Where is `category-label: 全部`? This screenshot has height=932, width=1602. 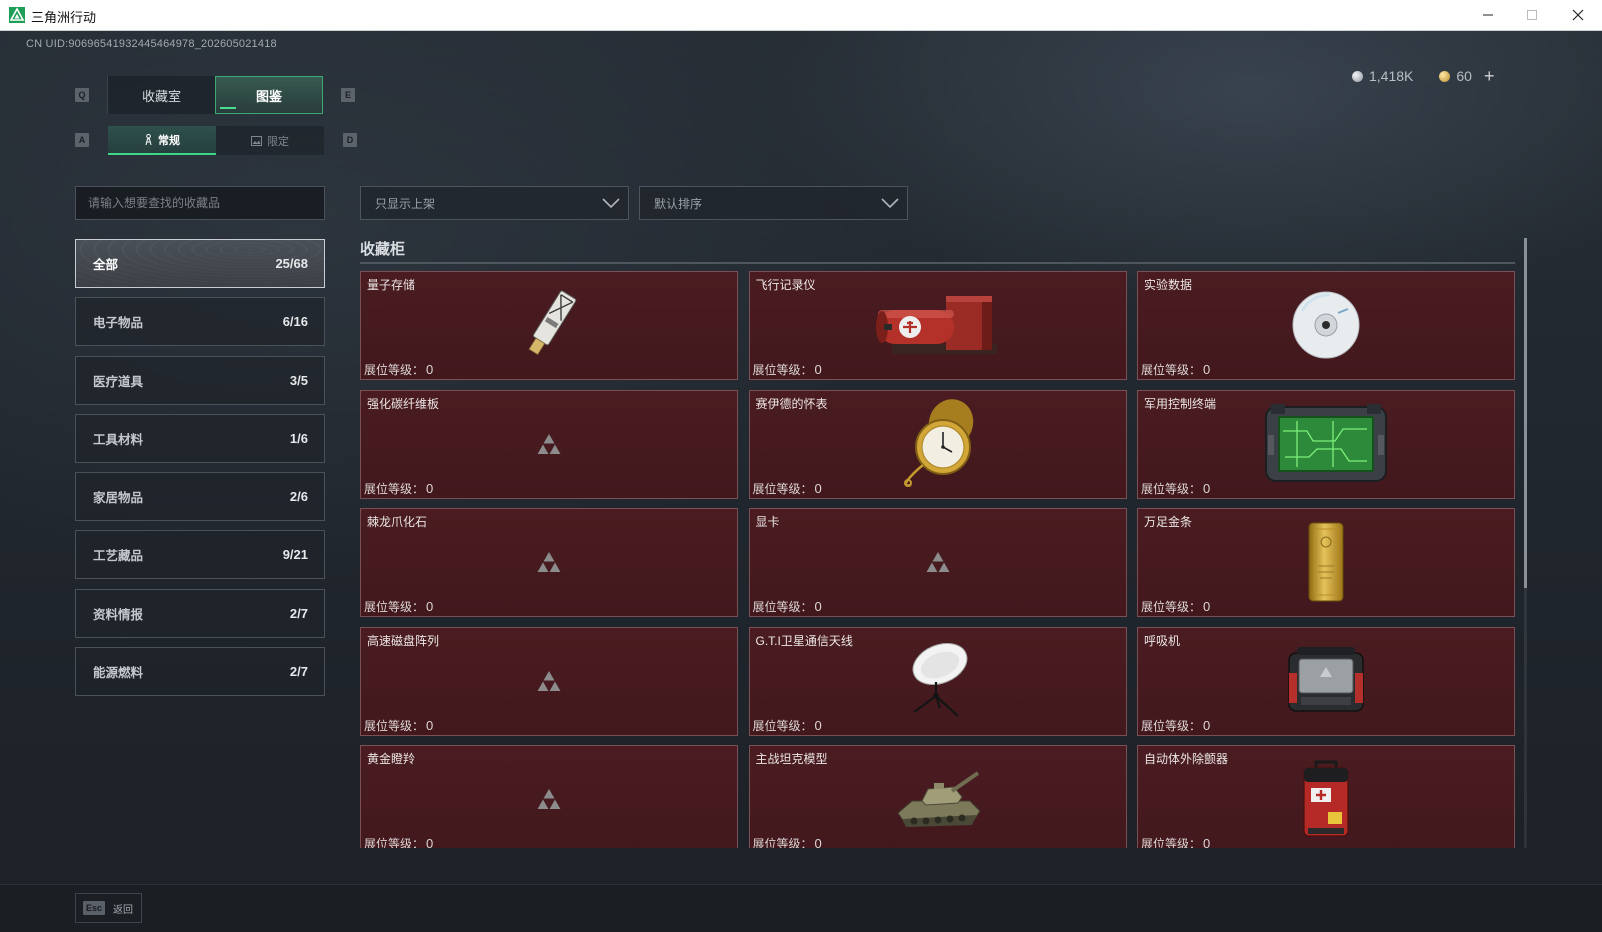
category-label: 全部 is located at coordinates (106, 265).